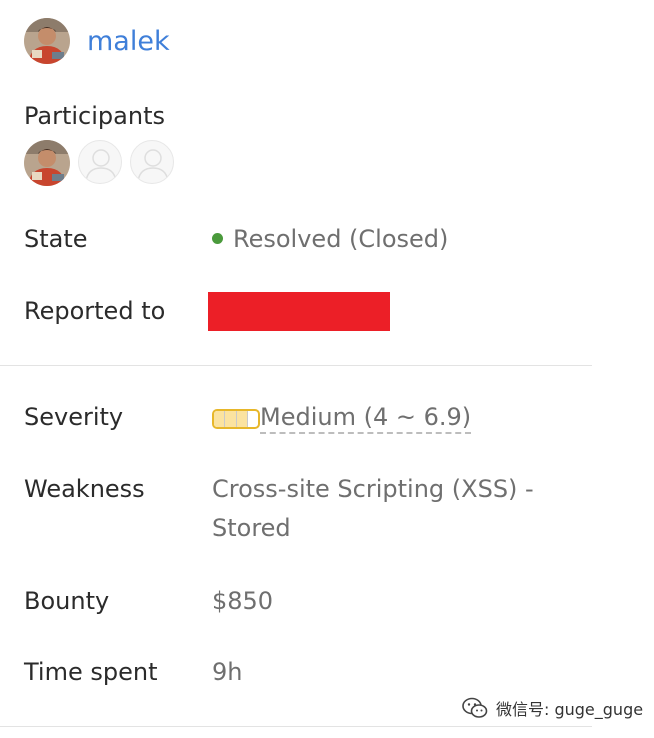 This screenshot has width=654, height=738. What do you see at coordinates (91, 672) in the screenshot?
I see `time-spent-label: Time spent` at bounding box center [91, 672].